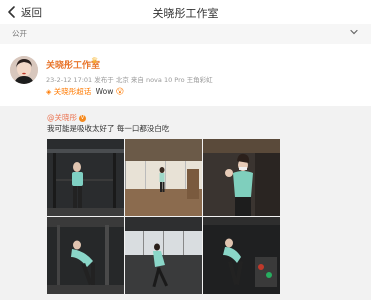 This screenshot has height=300, width=371. I want to click on retweet-text: 我可能是吸收太好了 每一口都没白吃, so click(108, 128).